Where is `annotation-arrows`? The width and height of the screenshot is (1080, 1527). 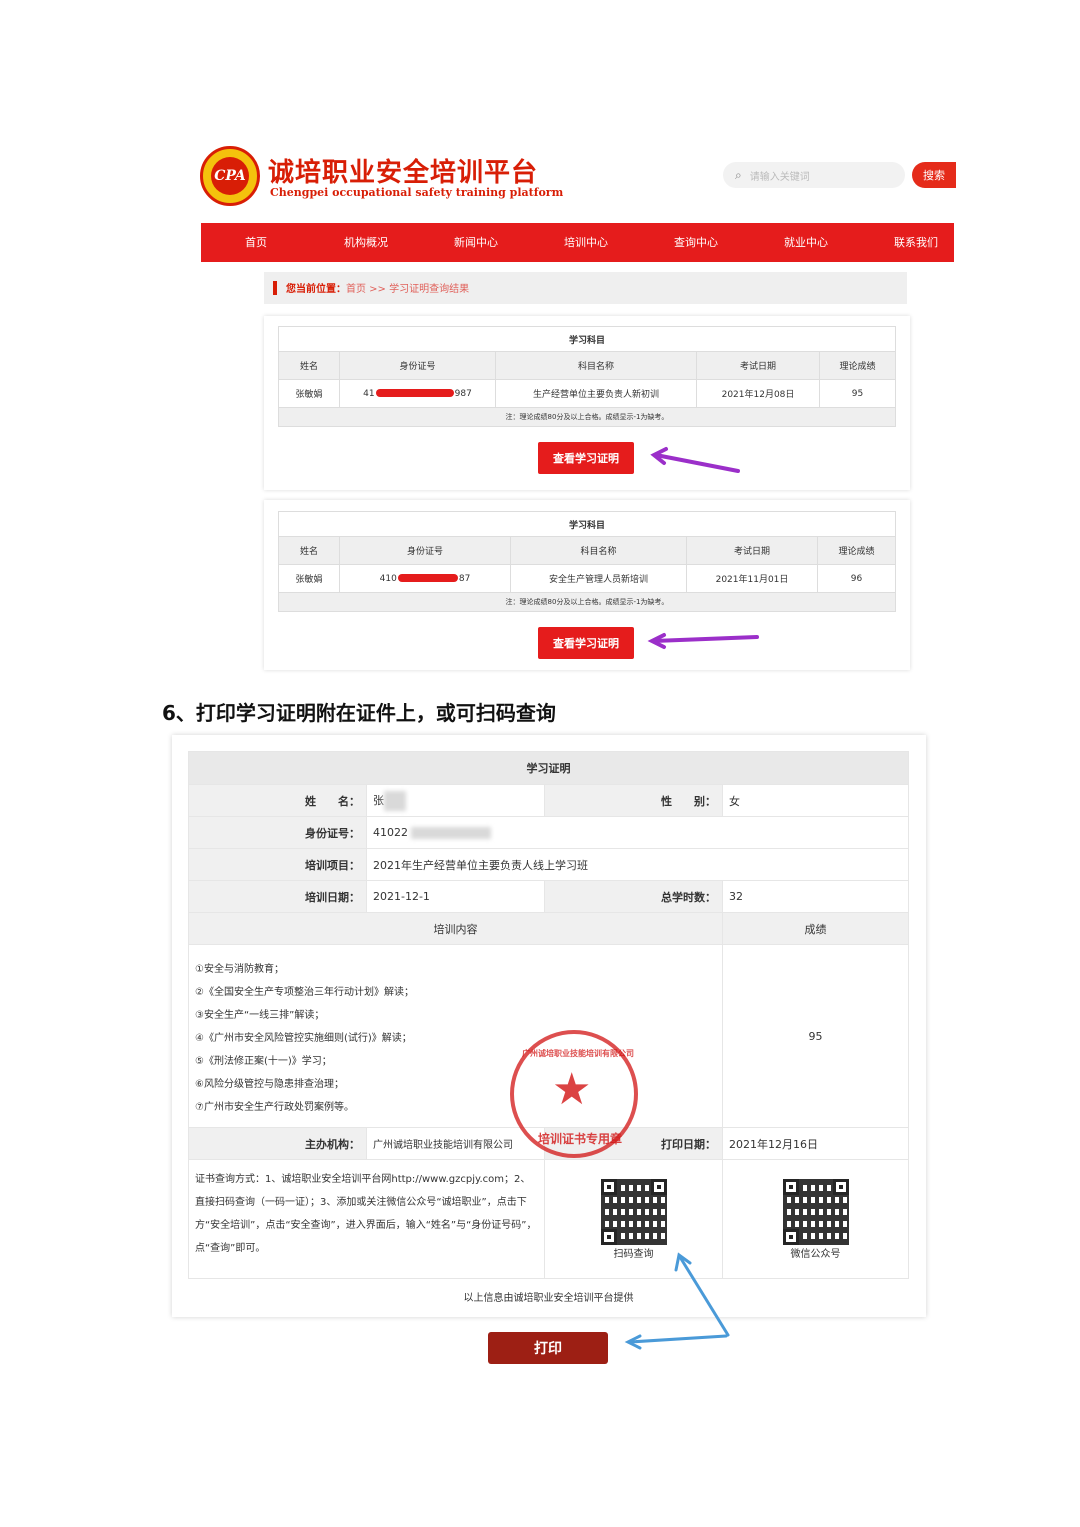 annotation-arrows is located at coordinates (691, 898).